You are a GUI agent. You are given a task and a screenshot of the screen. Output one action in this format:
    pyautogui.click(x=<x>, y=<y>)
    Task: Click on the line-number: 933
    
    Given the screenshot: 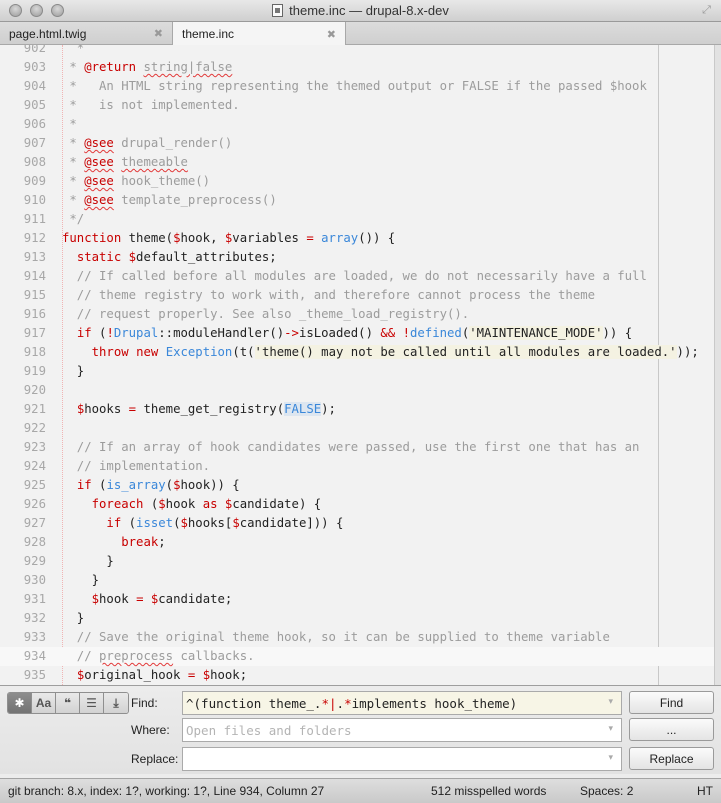 What is the action you would take?
    pyautogui.click(x=23, y=637)
    